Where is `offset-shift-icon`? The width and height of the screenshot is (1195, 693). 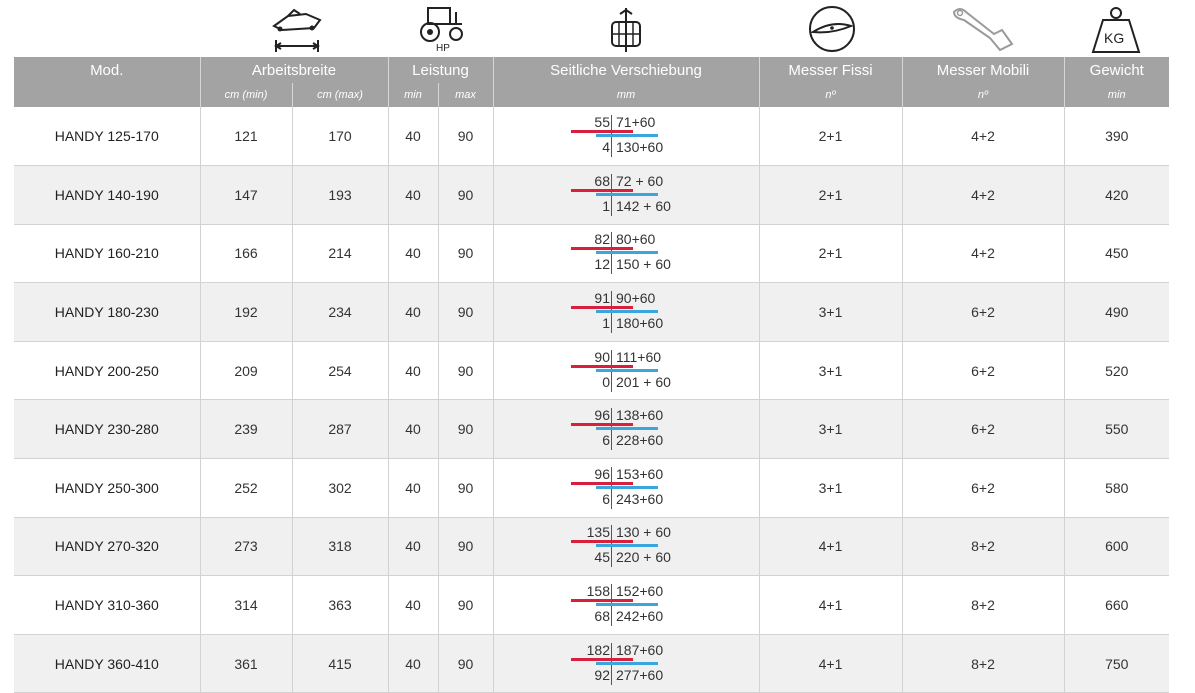
offset-shift-icon is located at coordinates (626, 30).